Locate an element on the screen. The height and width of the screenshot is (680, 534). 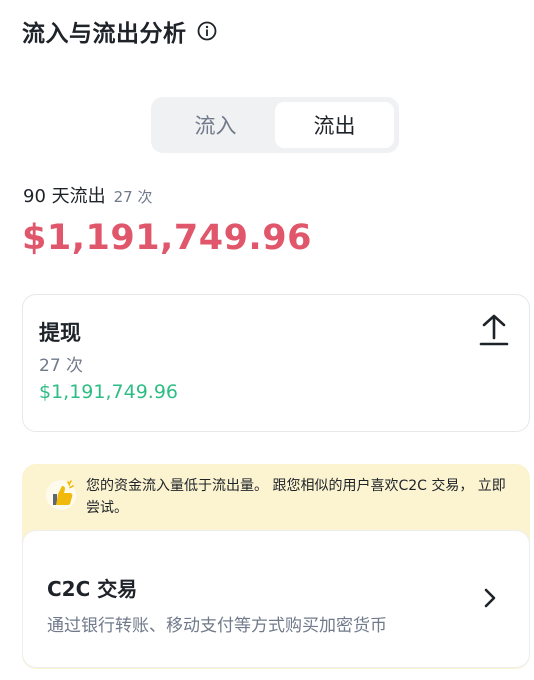
withdraw-amount: $1,191,749.96 is located at coordinates (109, 392).